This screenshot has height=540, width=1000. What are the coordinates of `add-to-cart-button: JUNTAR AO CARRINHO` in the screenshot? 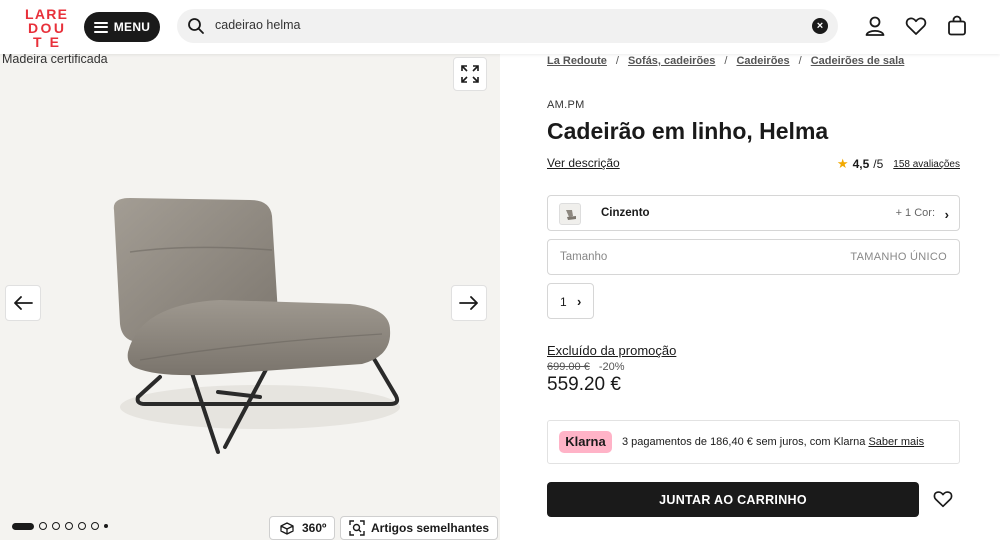 It's located at (733, 499).